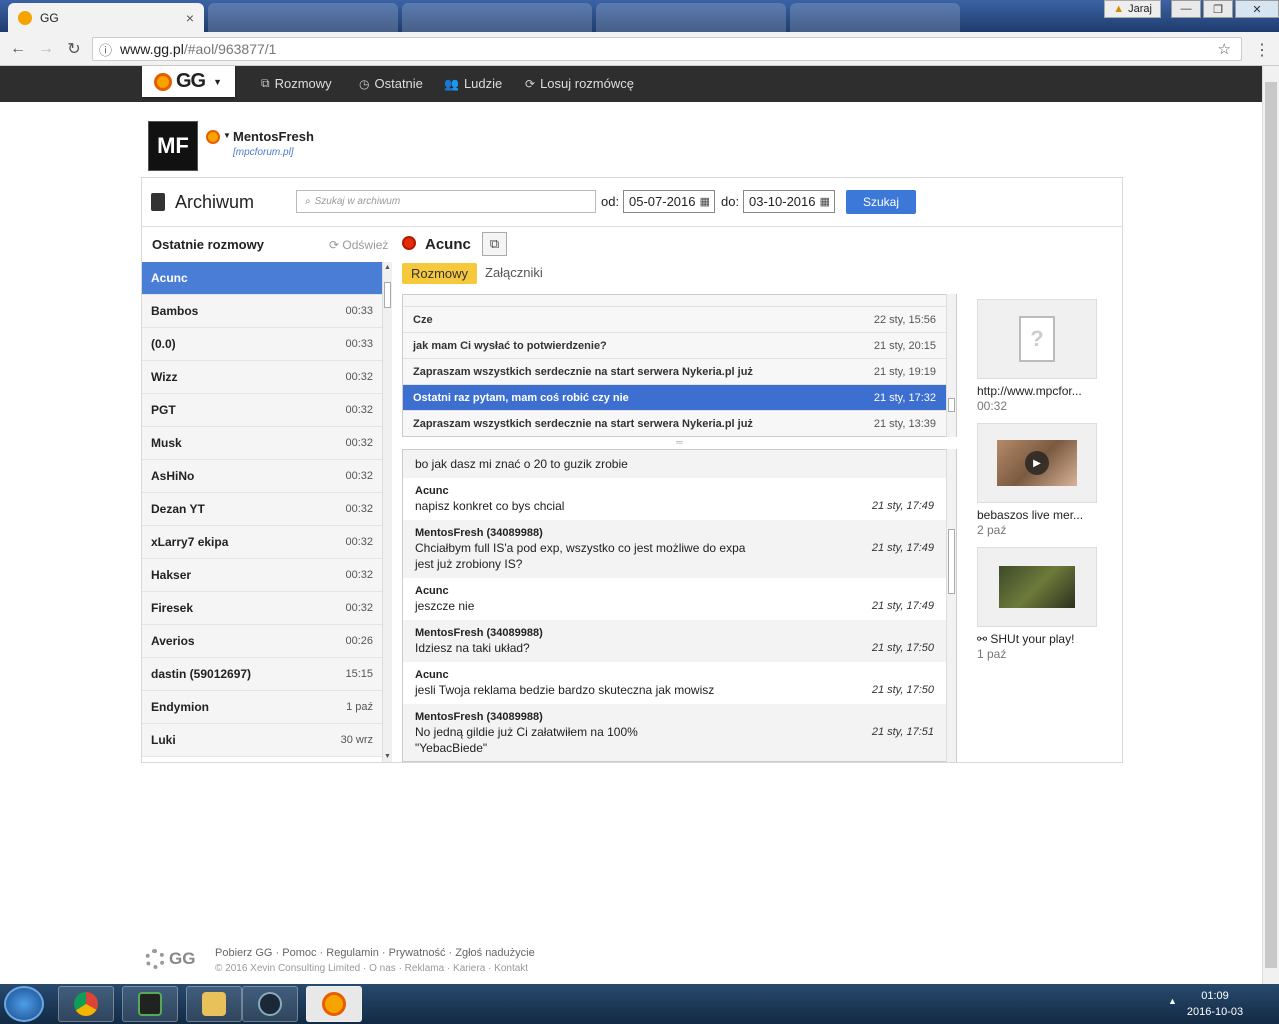 The width and height of the screenshot is (1279, 1024). What do you see at coordinates (263, 152) in the screenshot?
I see `profile-description: [mpcforum.pl]` at bounding box center [263, 152].